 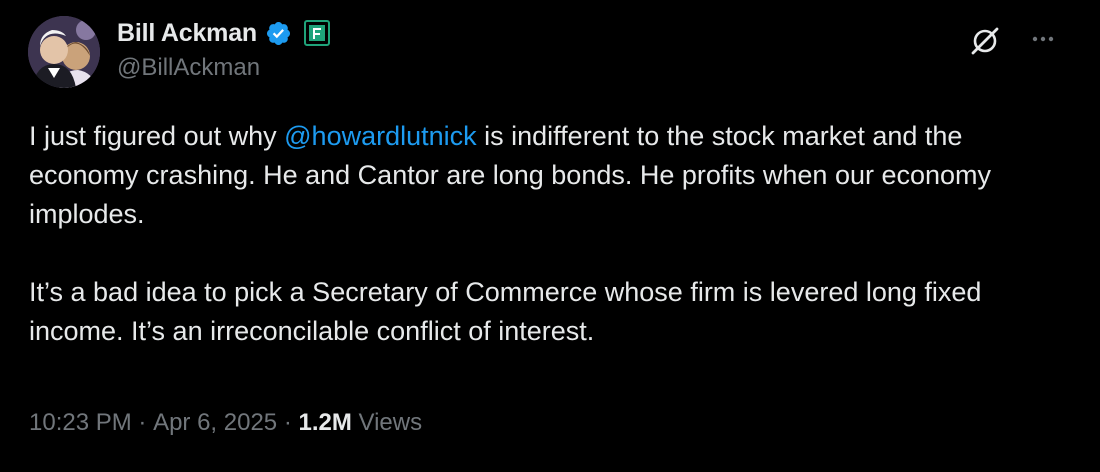 I want to click on verified-badge-icon, so click(x=278, y=33).